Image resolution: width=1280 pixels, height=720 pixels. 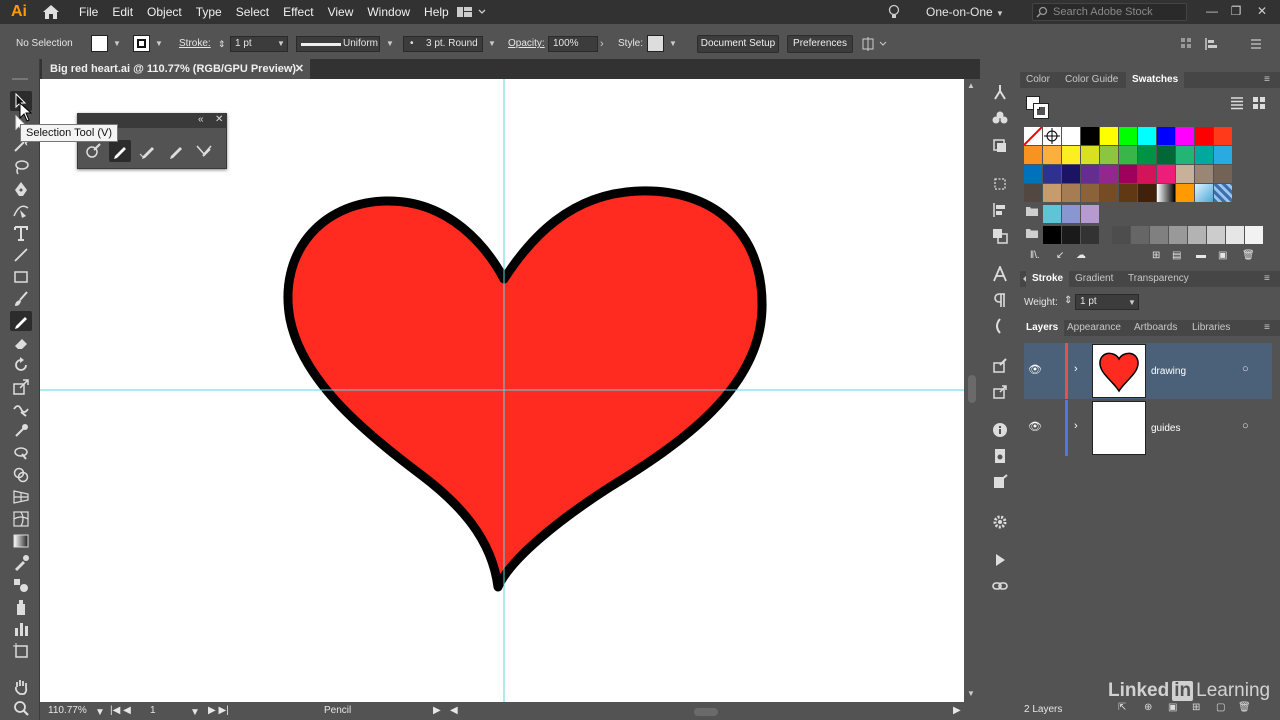 What do you see at coordinates (1081, 255) in the screenshot?
I see `cloud-icon: ☁` at bounding box center [1081, 255].